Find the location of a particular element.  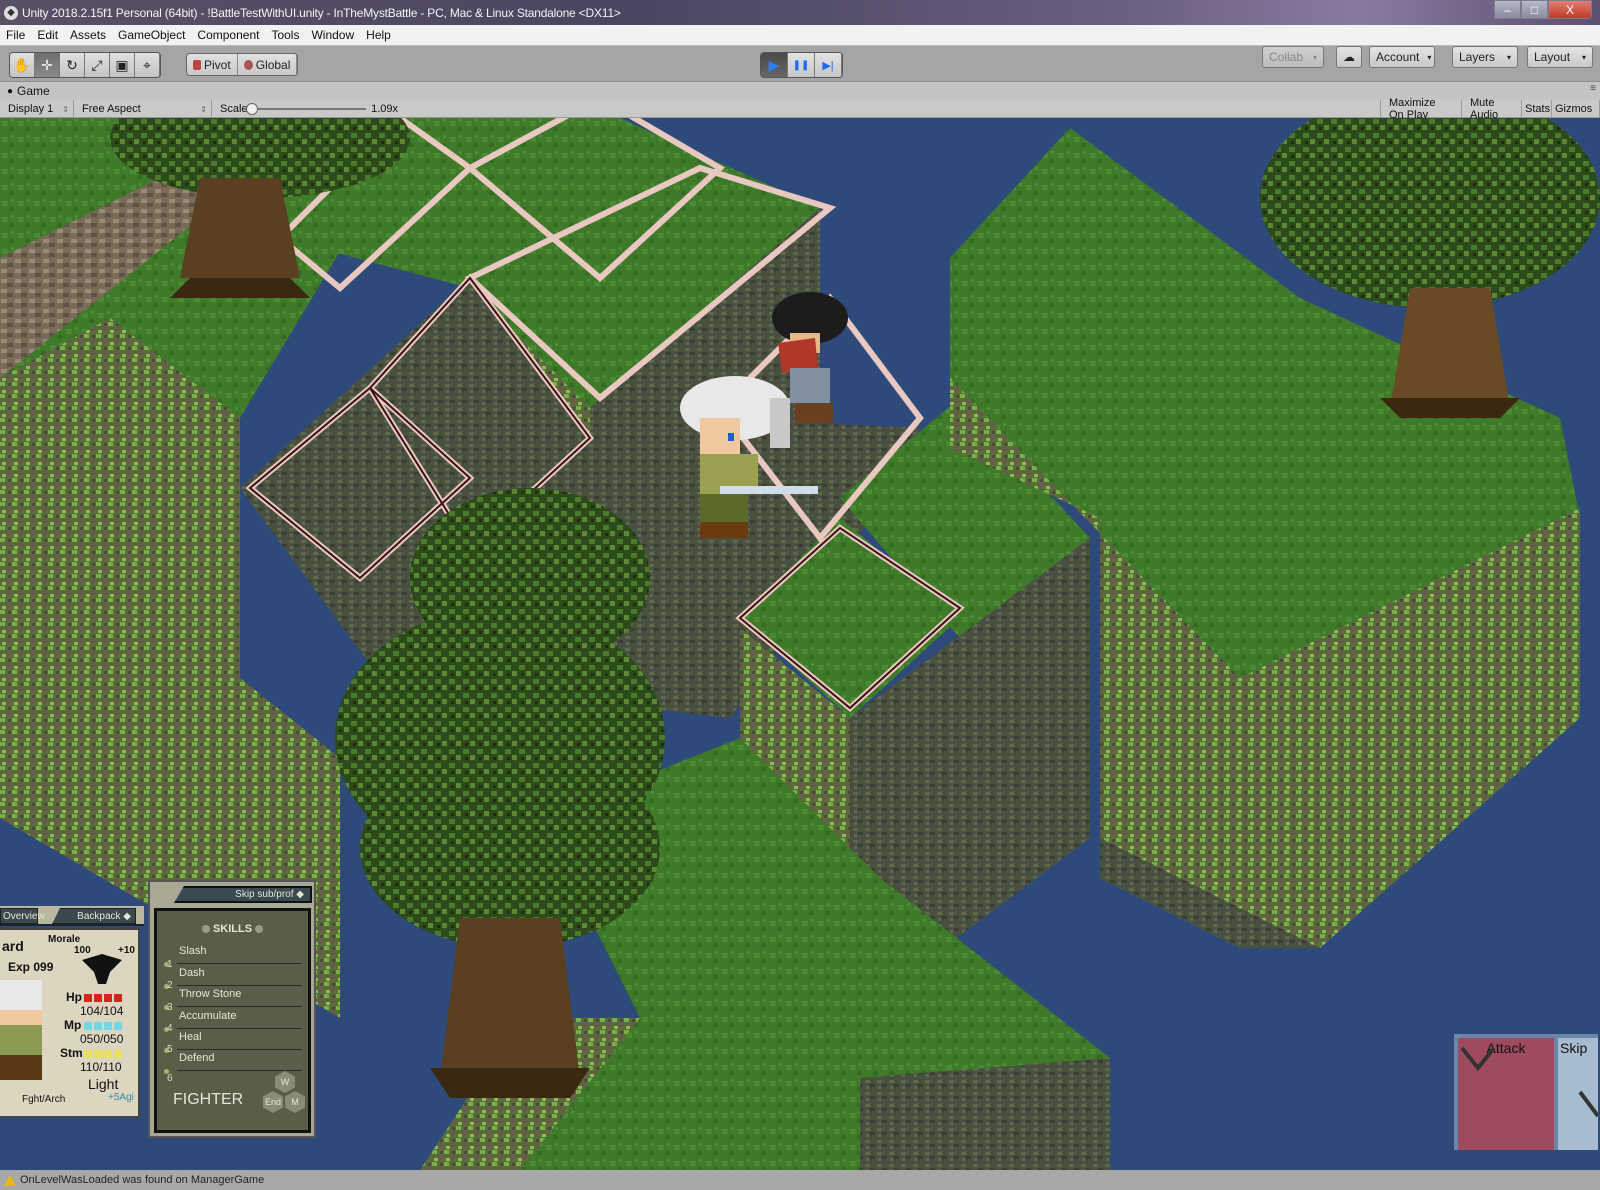

unity-logo-icon: ◆ is located at coordinates (11, 12).